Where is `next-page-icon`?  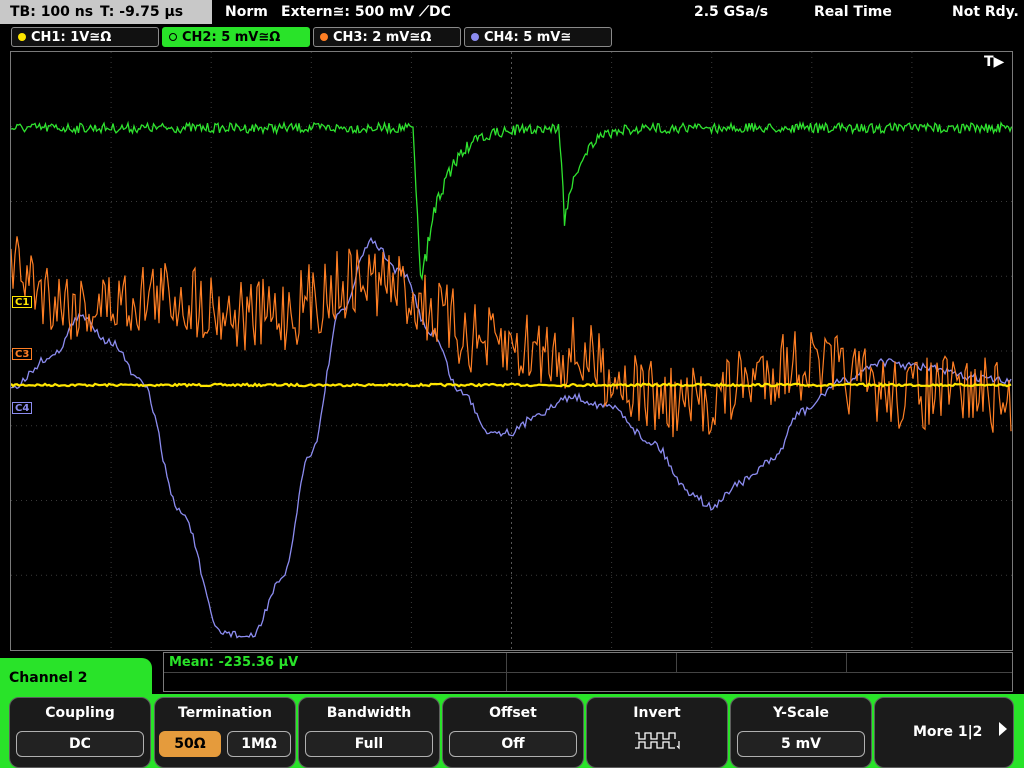
next-page-icon is located at coordinates (1003, 729).